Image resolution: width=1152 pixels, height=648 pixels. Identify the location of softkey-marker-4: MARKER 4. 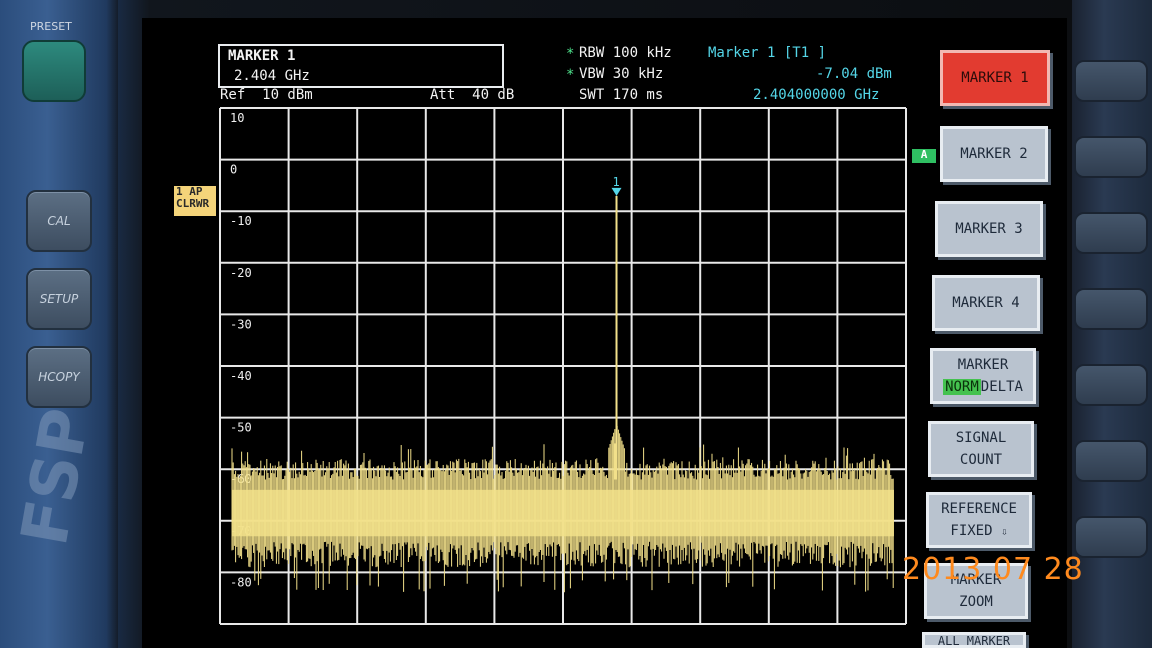
(986, 303).